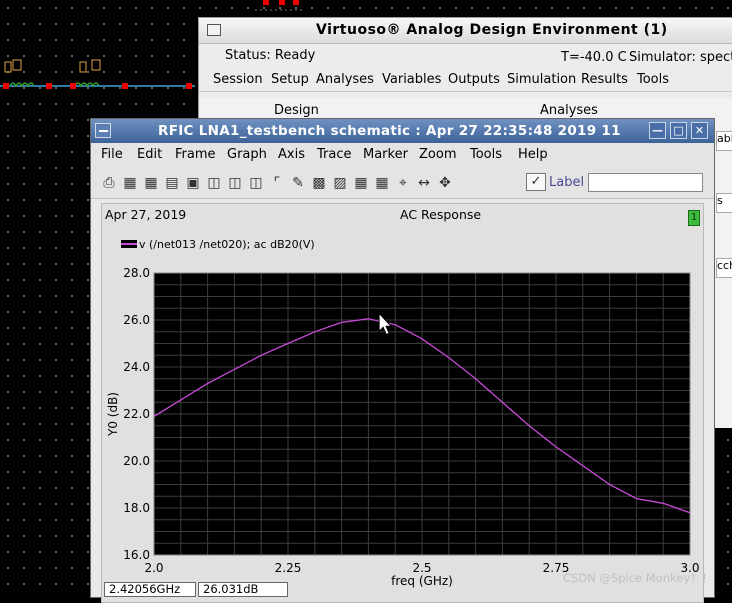 This screenshot has width=732, height=603. Describe the element at coordinates (724, 203) in the screenshot. I see `outputs-table-fragment: s` at that location.